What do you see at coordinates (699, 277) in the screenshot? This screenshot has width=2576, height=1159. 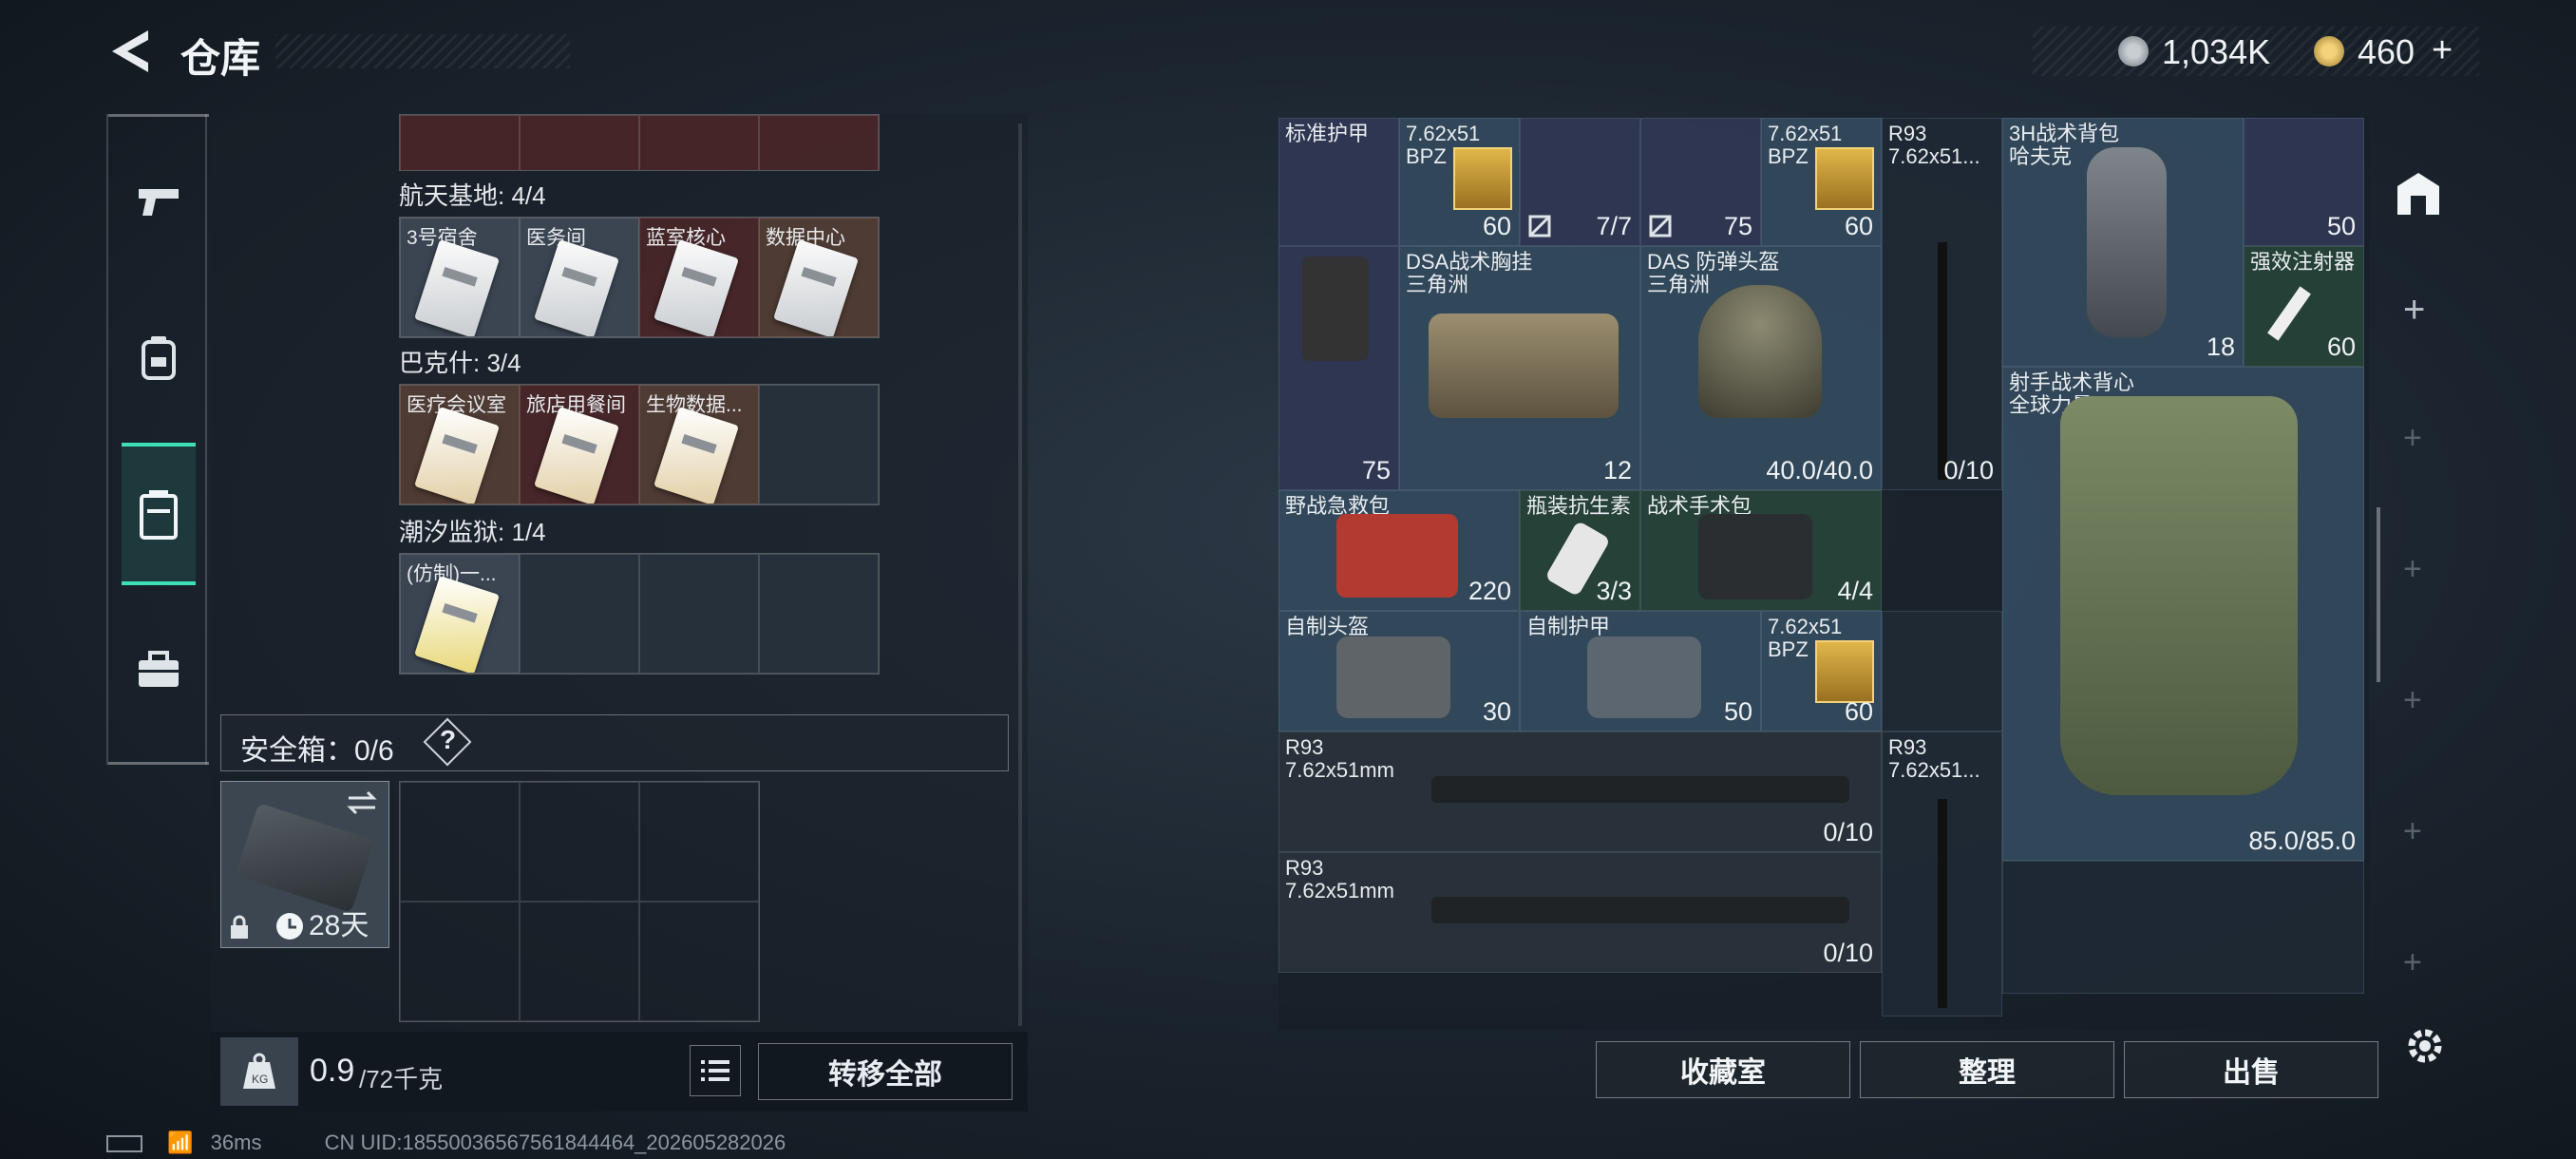 I see `key-card: 蓝室核心` at bounding box center [699, 277].